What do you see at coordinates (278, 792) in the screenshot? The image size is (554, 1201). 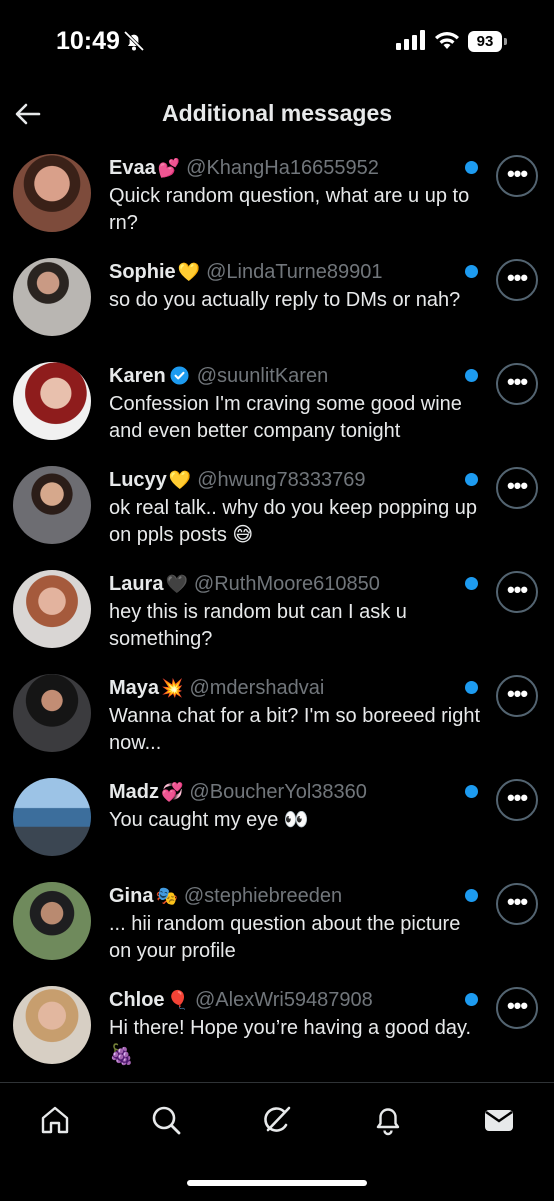 I see `sender-handle: @BoucherYol38360` at bounding box center [278, 792].